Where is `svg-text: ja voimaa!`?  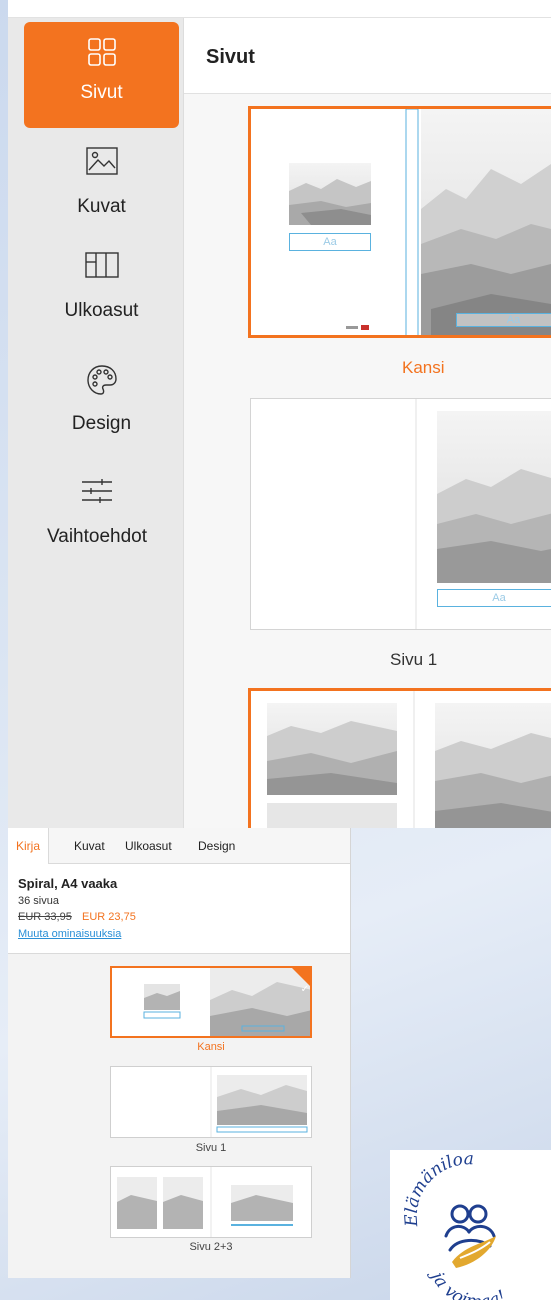
svg-text: ja voimaa! is located at coordinates (467, 1282).